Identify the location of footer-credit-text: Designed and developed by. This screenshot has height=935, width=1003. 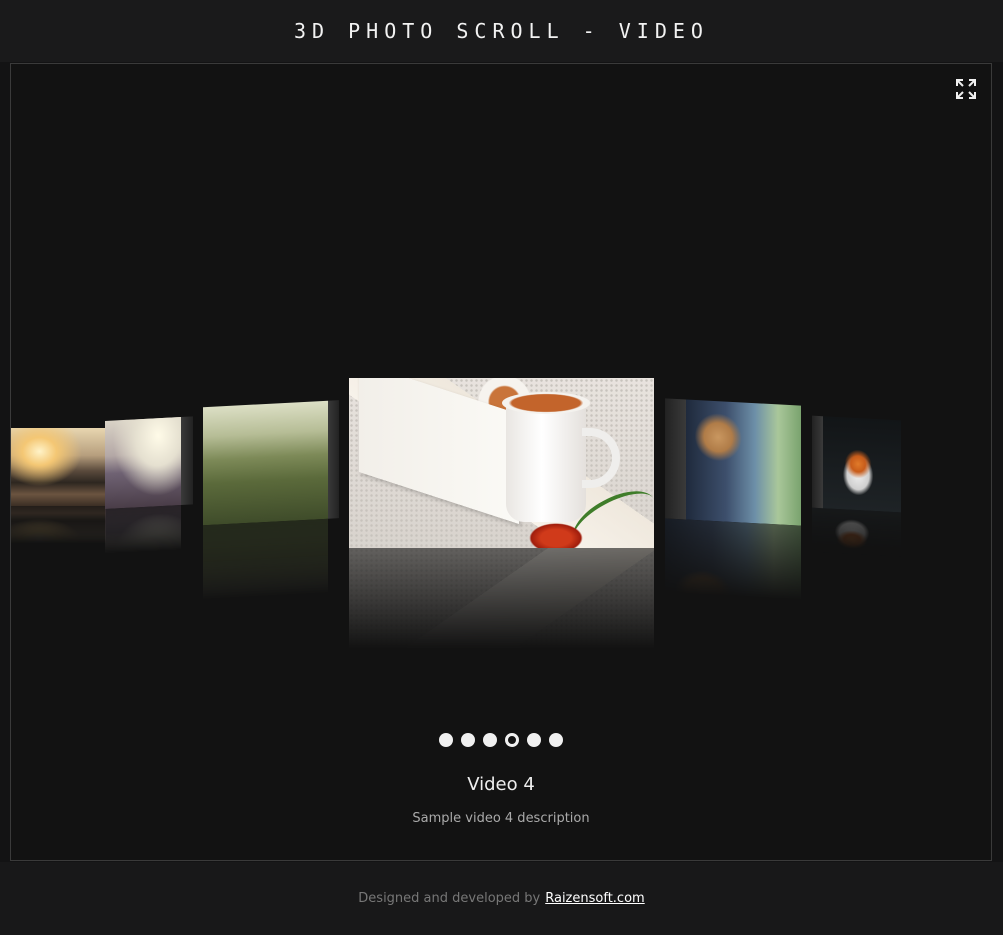
(449, 898).